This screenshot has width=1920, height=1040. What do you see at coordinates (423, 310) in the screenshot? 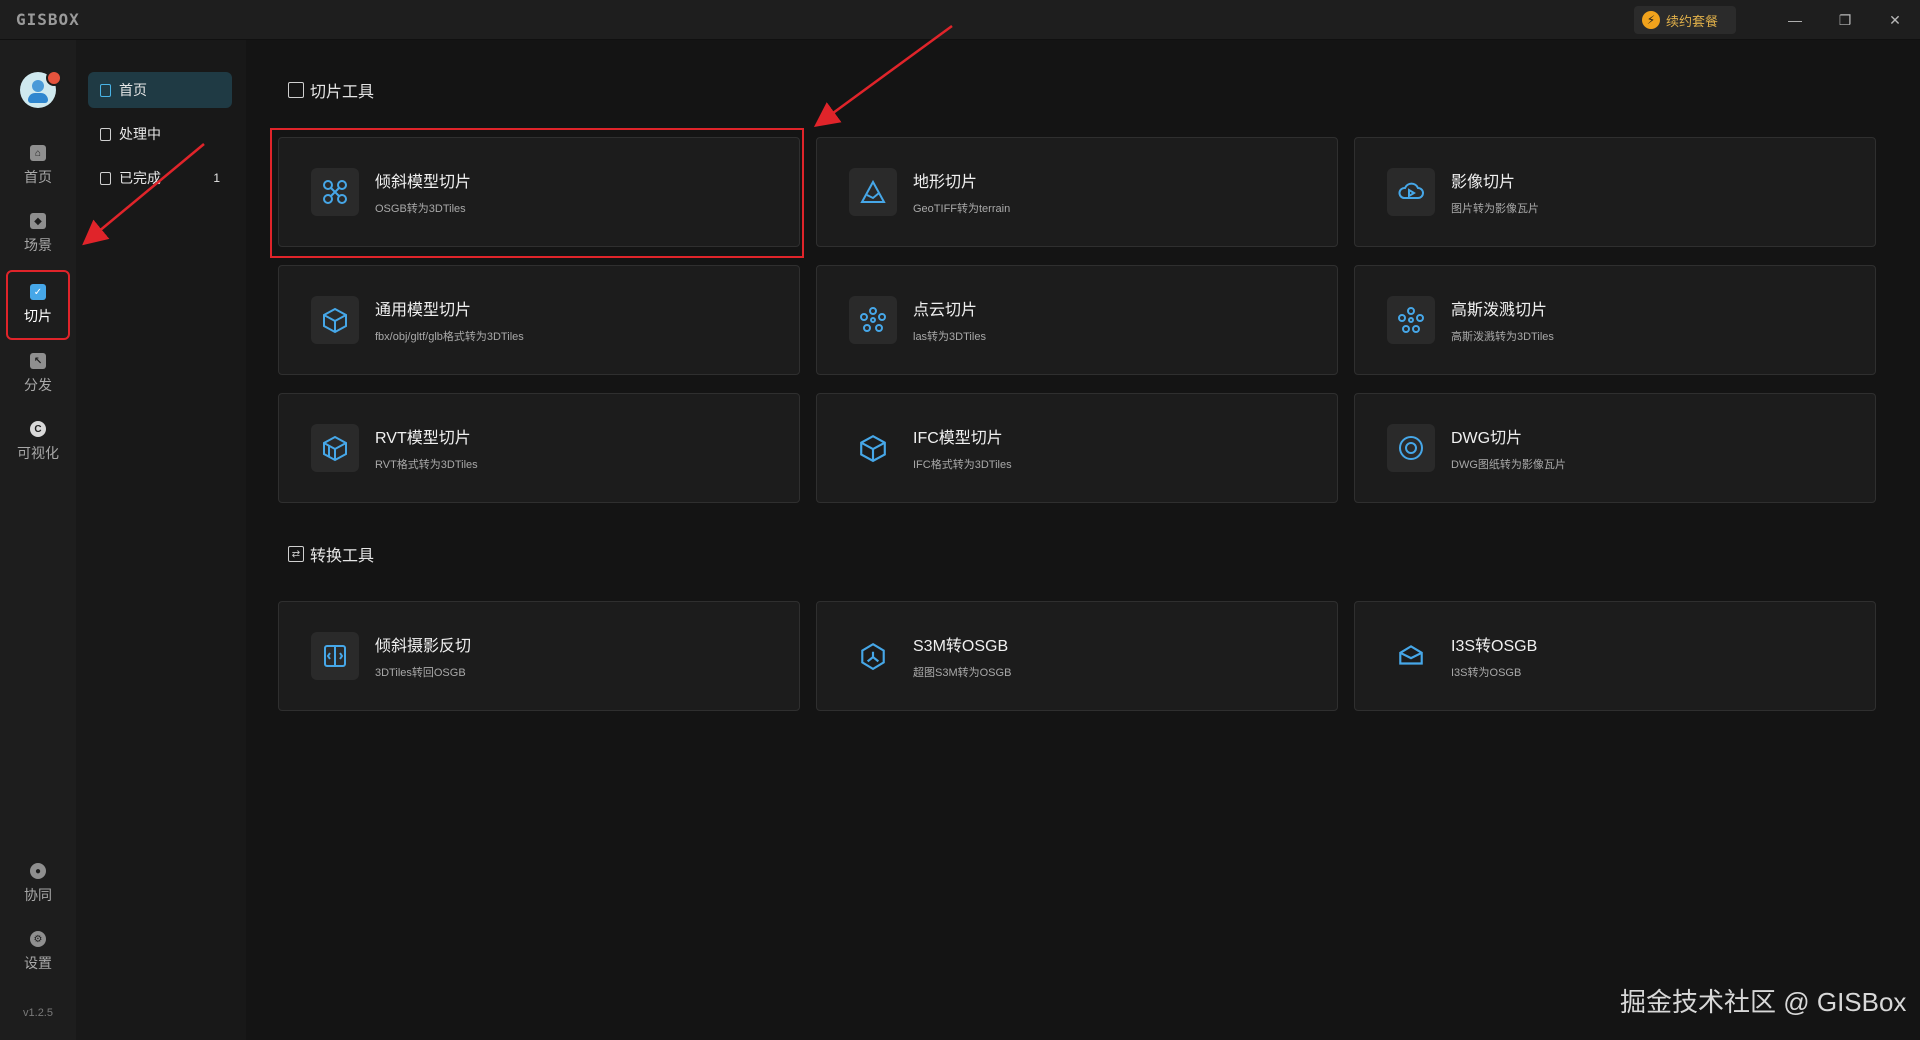
I see `card-title: 通用模型切片` at bounding box center [423, 310].